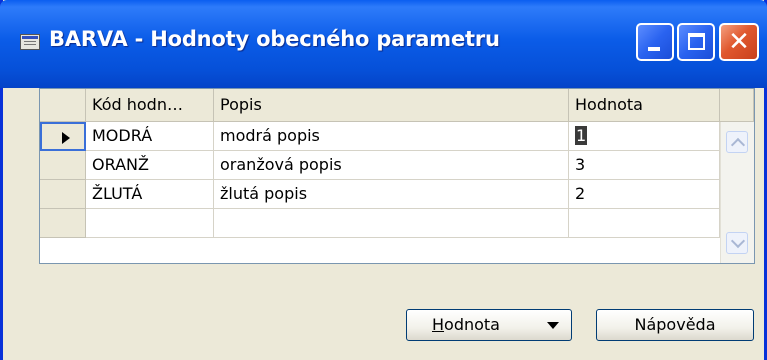 Image resolution: width=767 pixels, height=360 pixels. I want to click on table-cell-value, so click(644, 223).